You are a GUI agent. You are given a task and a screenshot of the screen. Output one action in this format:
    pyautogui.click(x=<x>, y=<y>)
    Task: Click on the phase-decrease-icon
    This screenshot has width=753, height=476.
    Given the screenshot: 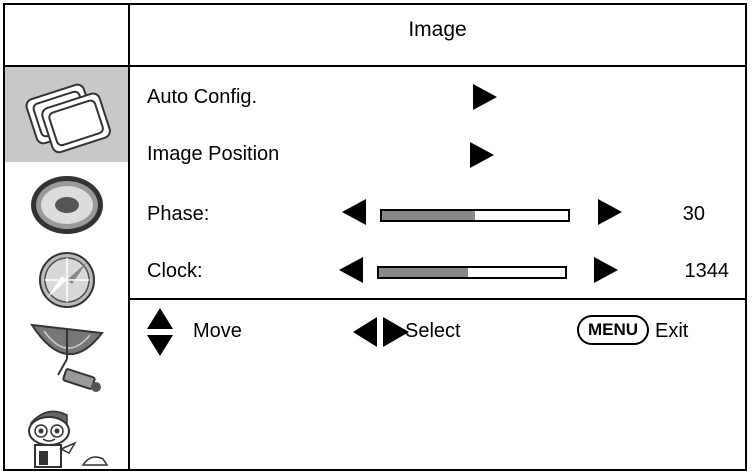 What is the action you would take?
    pyautogui.click(x=354, y=212)
    